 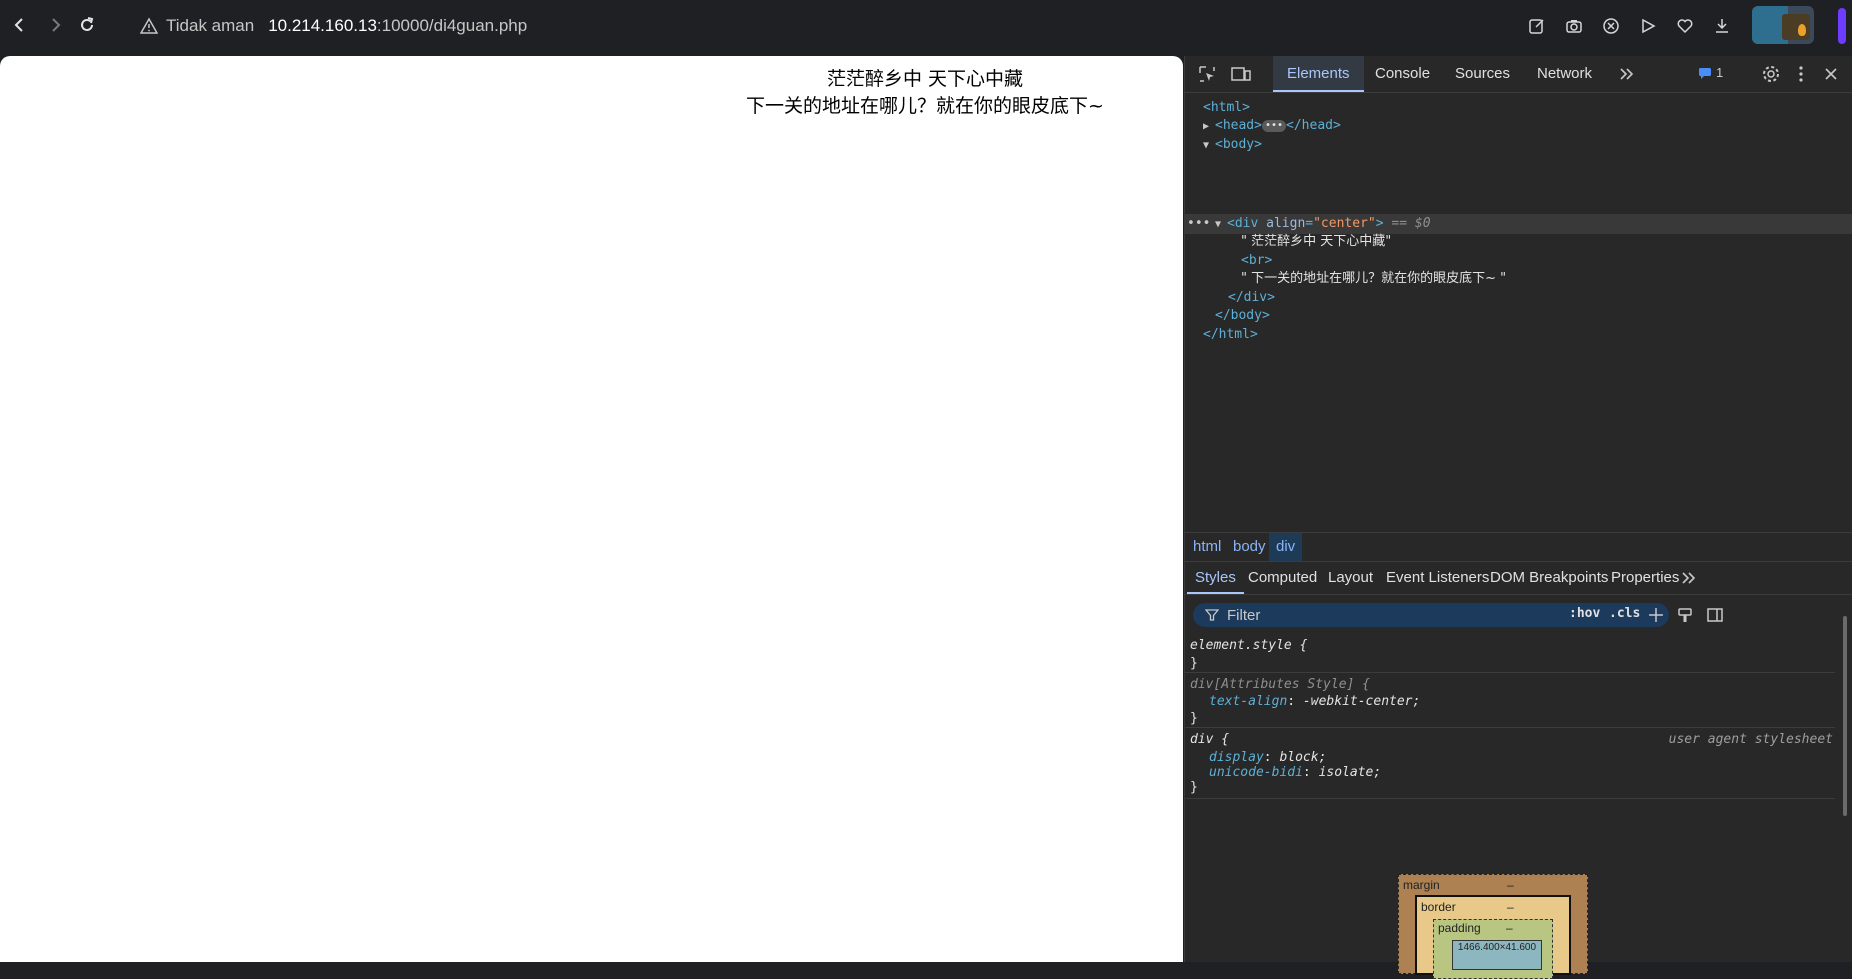 I want to click on back-button, so click(x=20, y=25).